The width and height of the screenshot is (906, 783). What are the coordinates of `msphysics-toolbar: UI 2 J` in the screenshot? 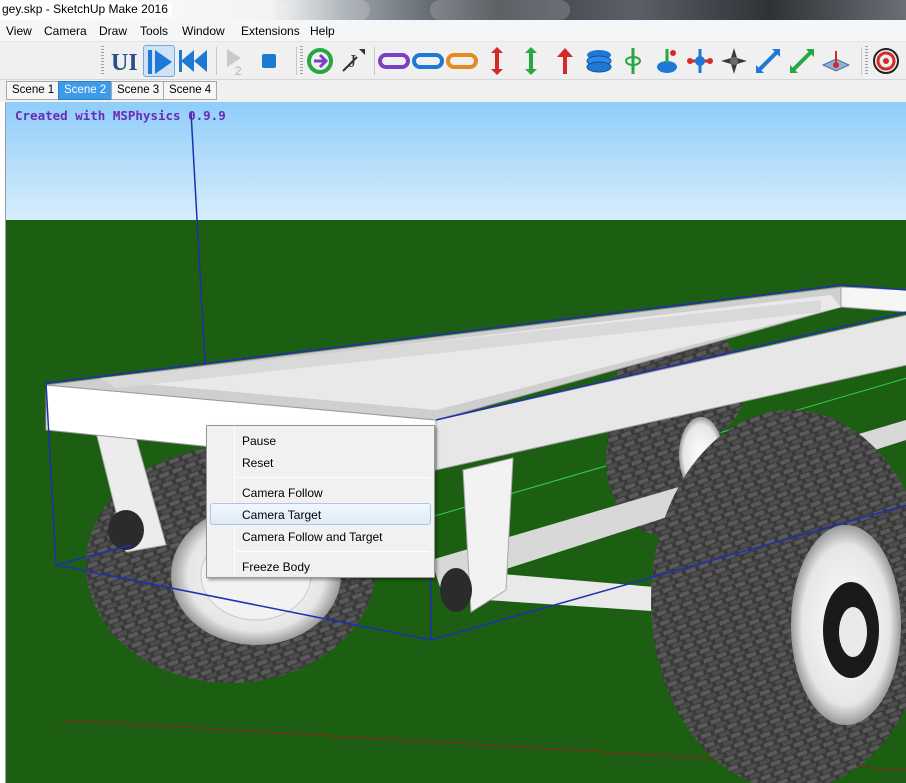 It's located at (453, 61).